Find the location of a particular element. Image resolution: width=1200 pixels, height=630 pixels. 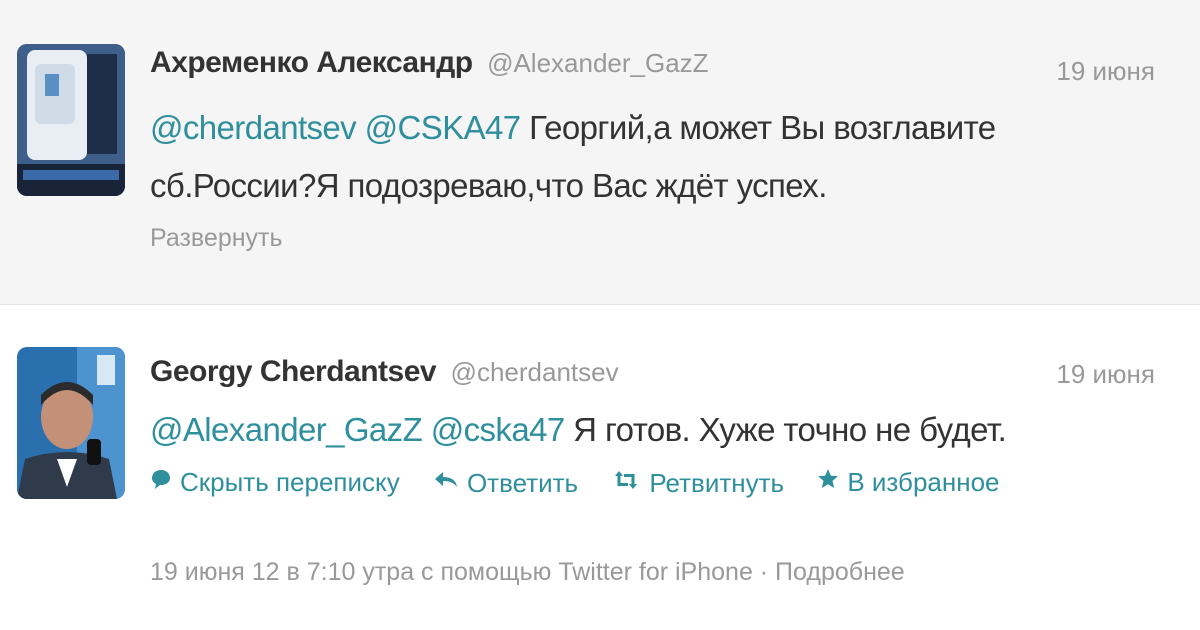

mention-link: @cherdantsev is located at coordinates (253, 127).